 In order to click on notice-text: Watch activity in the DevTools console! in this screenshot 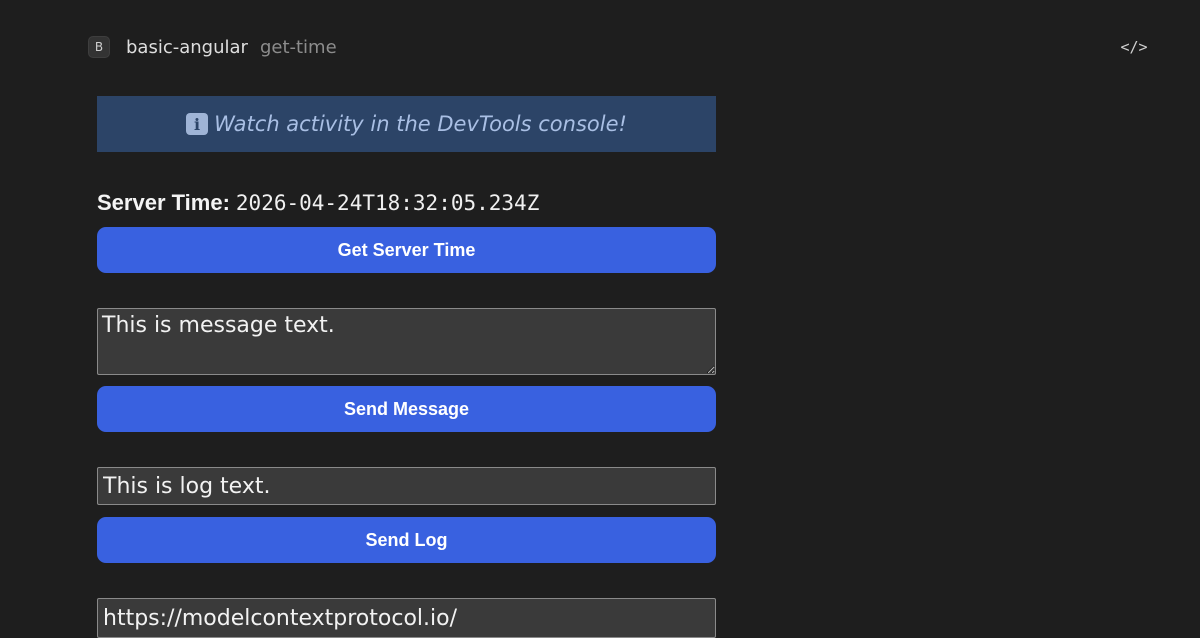, I will do `click(420, 124)`.